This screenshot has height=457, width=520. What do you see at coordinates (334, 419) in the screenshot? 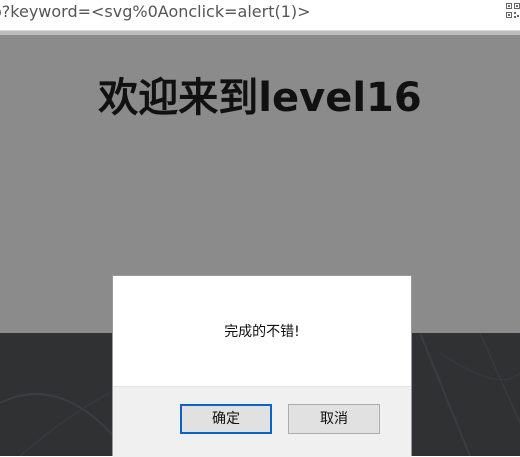
I see `cancel-button: 取消` at bounding box center [334, 419].